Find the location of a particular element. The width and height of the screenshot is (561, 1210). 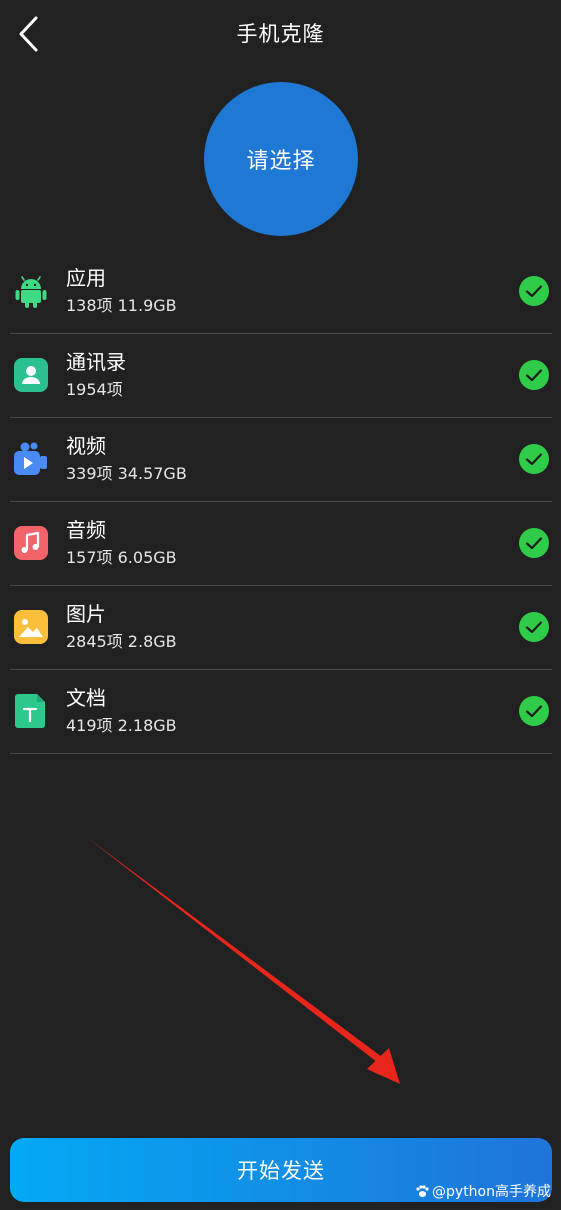

item-name: 图片 is located at coordinates (86, 614).